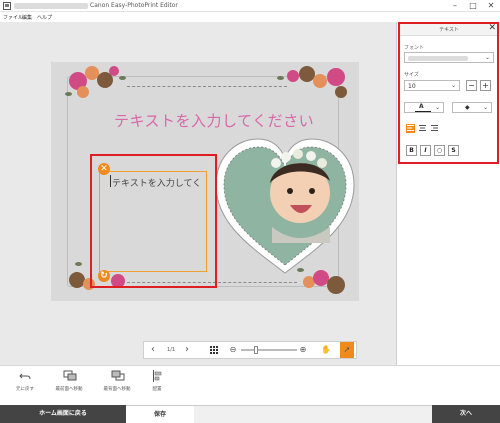 The width and height of the screenshot is (500, 423). I want to click on zoom-in-icon: ⊕, so click(303, 350).